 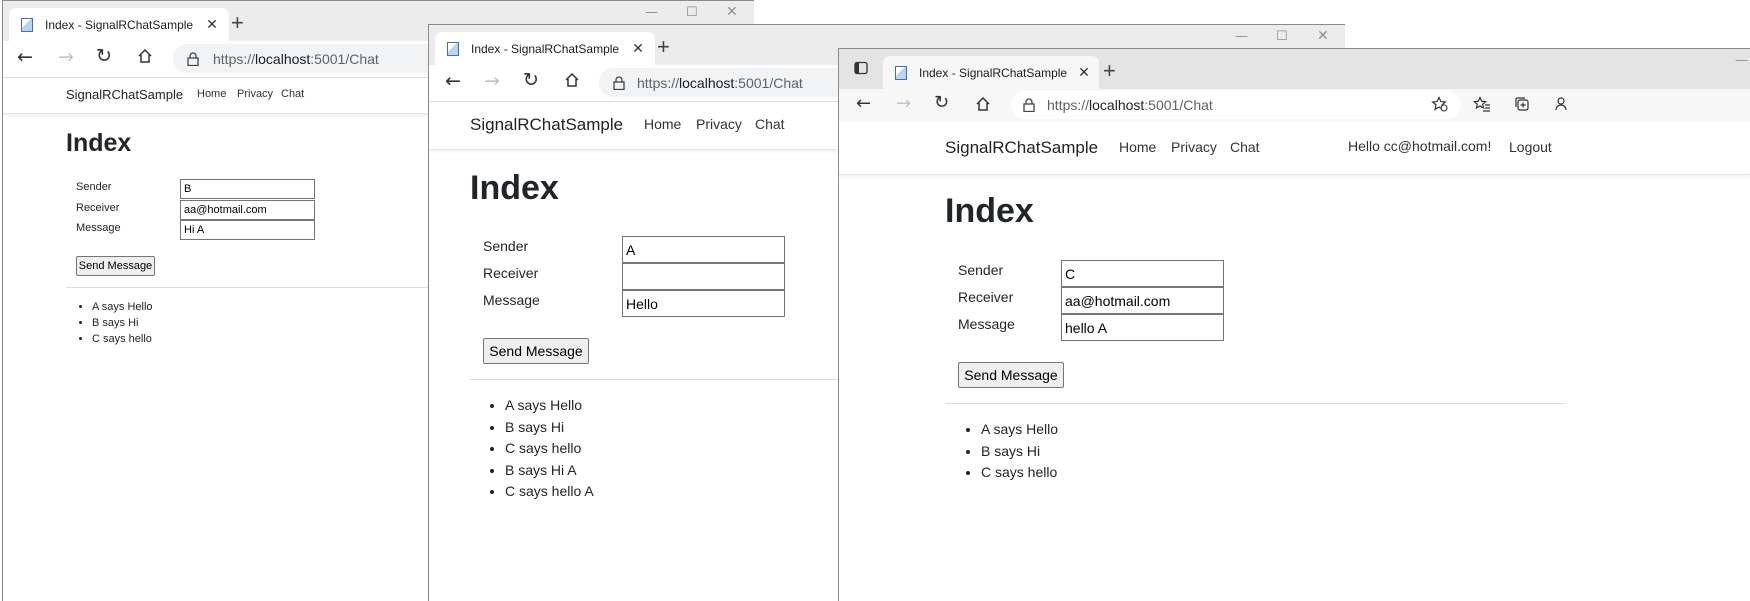 What do you see at coordinates (296, 59) in the screenshot?
I see `url-text: https://localhost:5001/Chat` at bounding box center [296, 59].